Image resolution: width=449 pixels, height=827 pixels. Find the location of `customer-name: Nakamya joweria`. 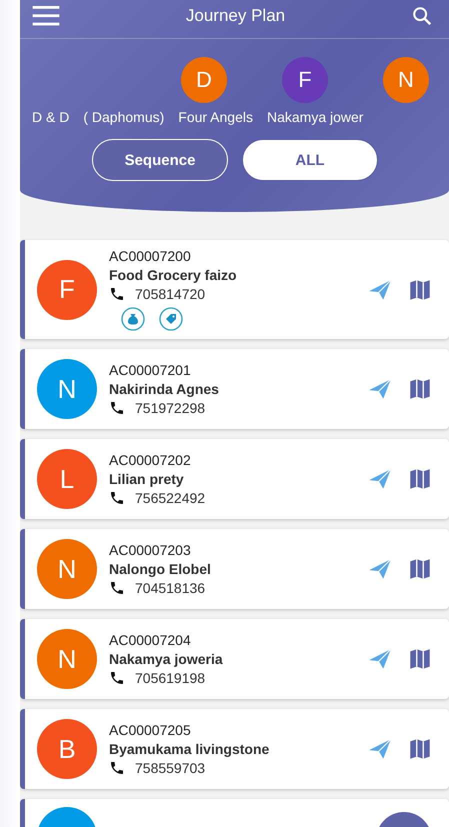

customer-name: Nakamya joweria is located at coordinates (166, 659).